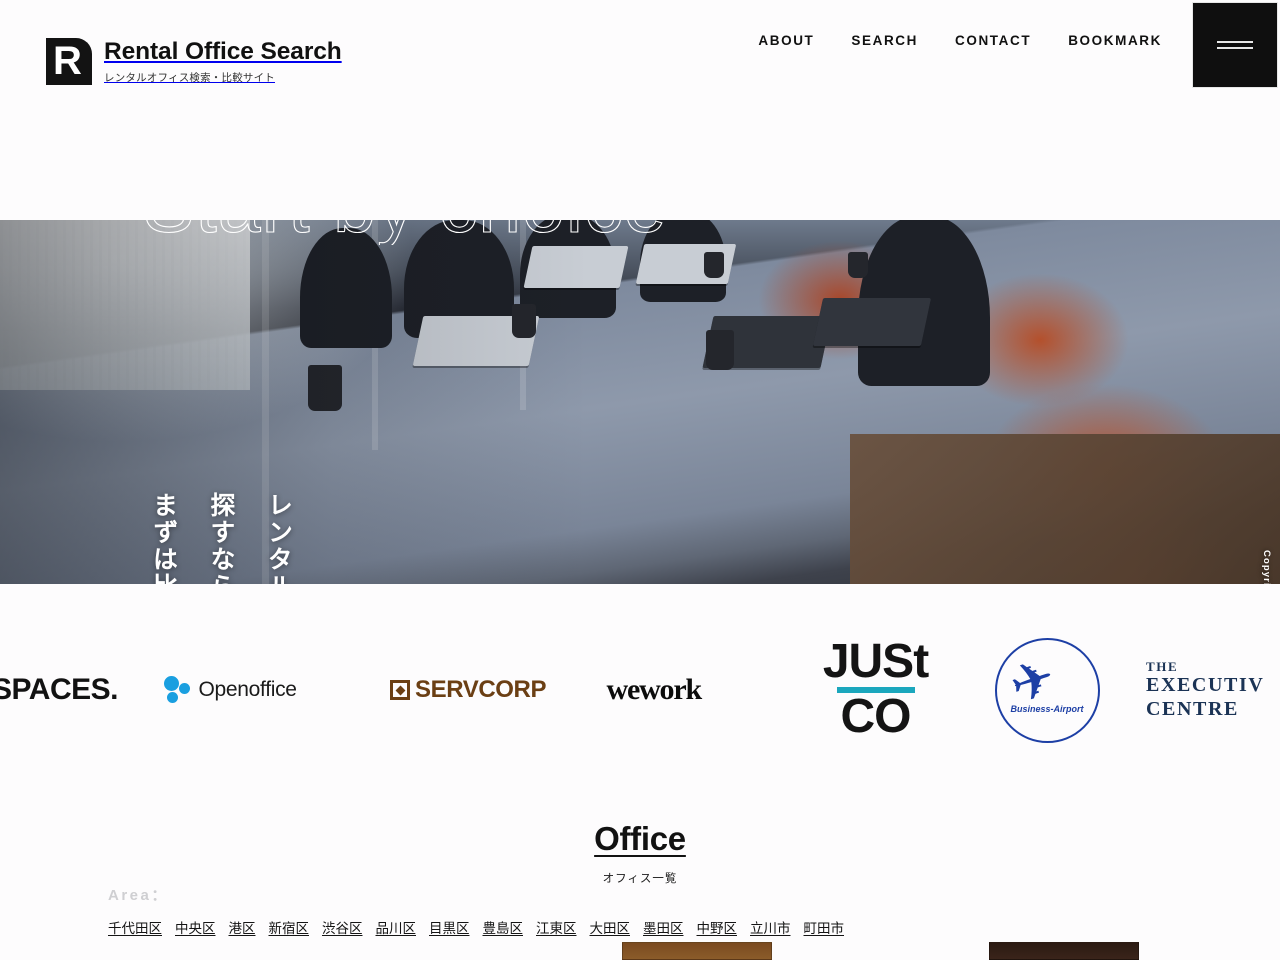 Image resolution: width=1280 pixels, height=960 pixels. I want to click on brand-title: Rental Office Search, so click(223, 52).